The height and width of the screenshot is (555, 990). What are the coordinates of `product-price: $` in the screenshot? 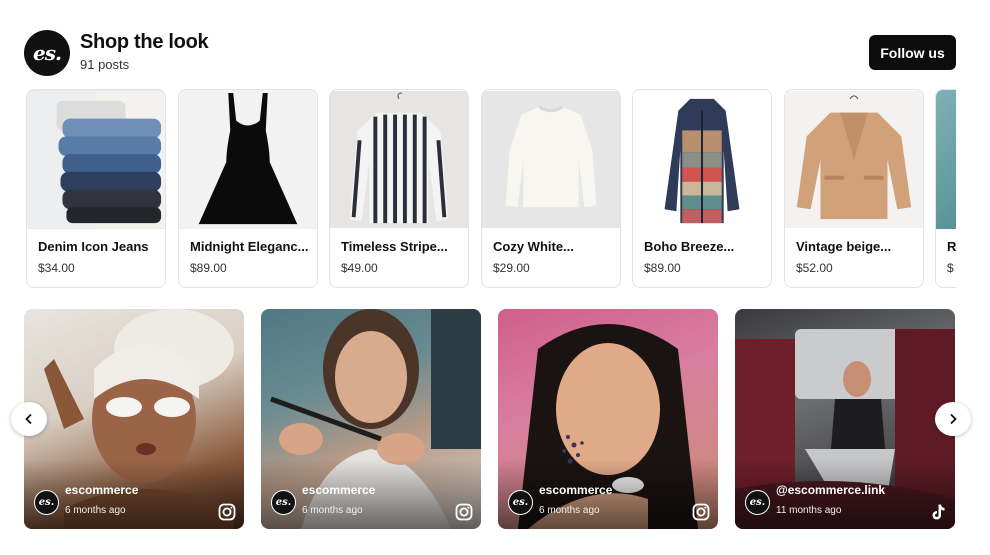 It's located at (950, 268).